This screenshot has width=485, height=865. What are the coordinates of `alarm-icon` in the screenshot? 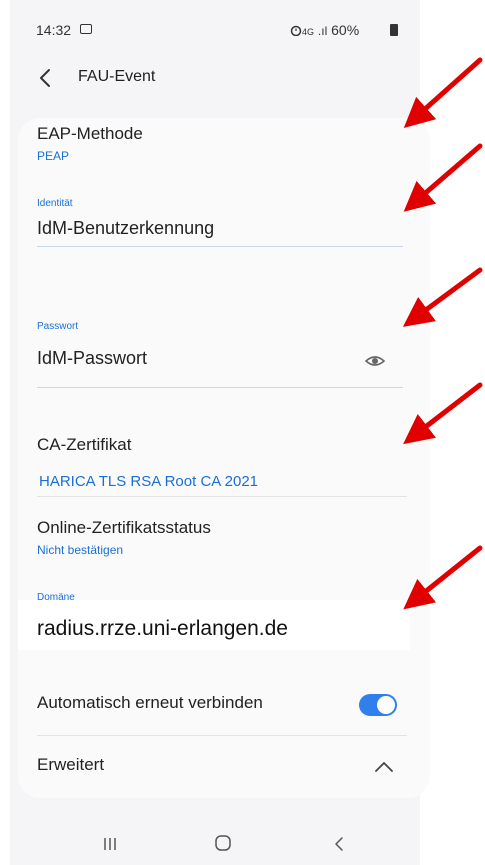 It's located at (296, 30).